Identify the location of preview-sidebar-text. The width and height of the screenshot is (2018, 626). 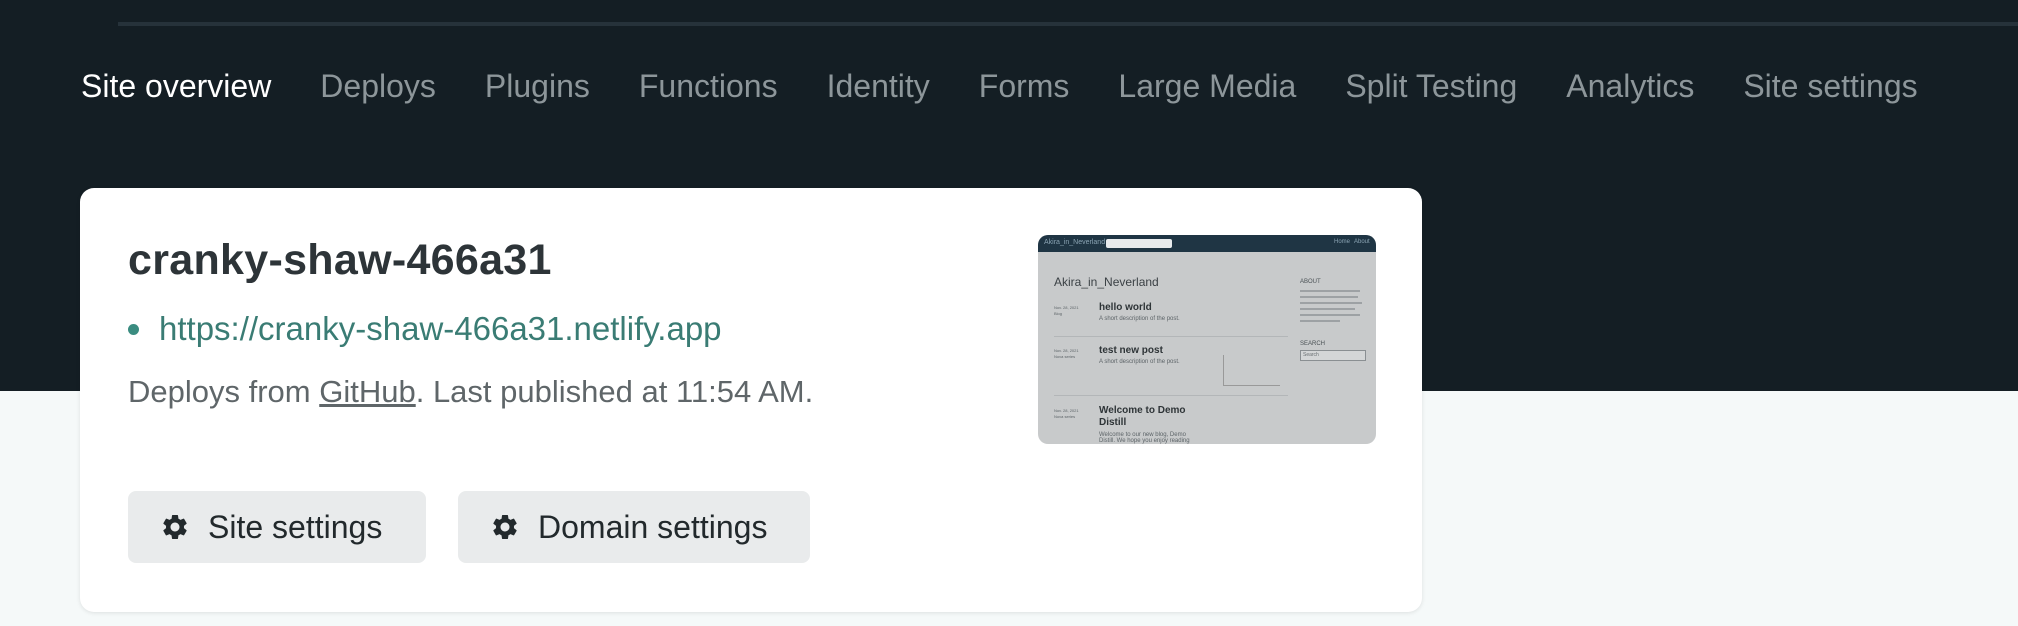
(1332, 310).